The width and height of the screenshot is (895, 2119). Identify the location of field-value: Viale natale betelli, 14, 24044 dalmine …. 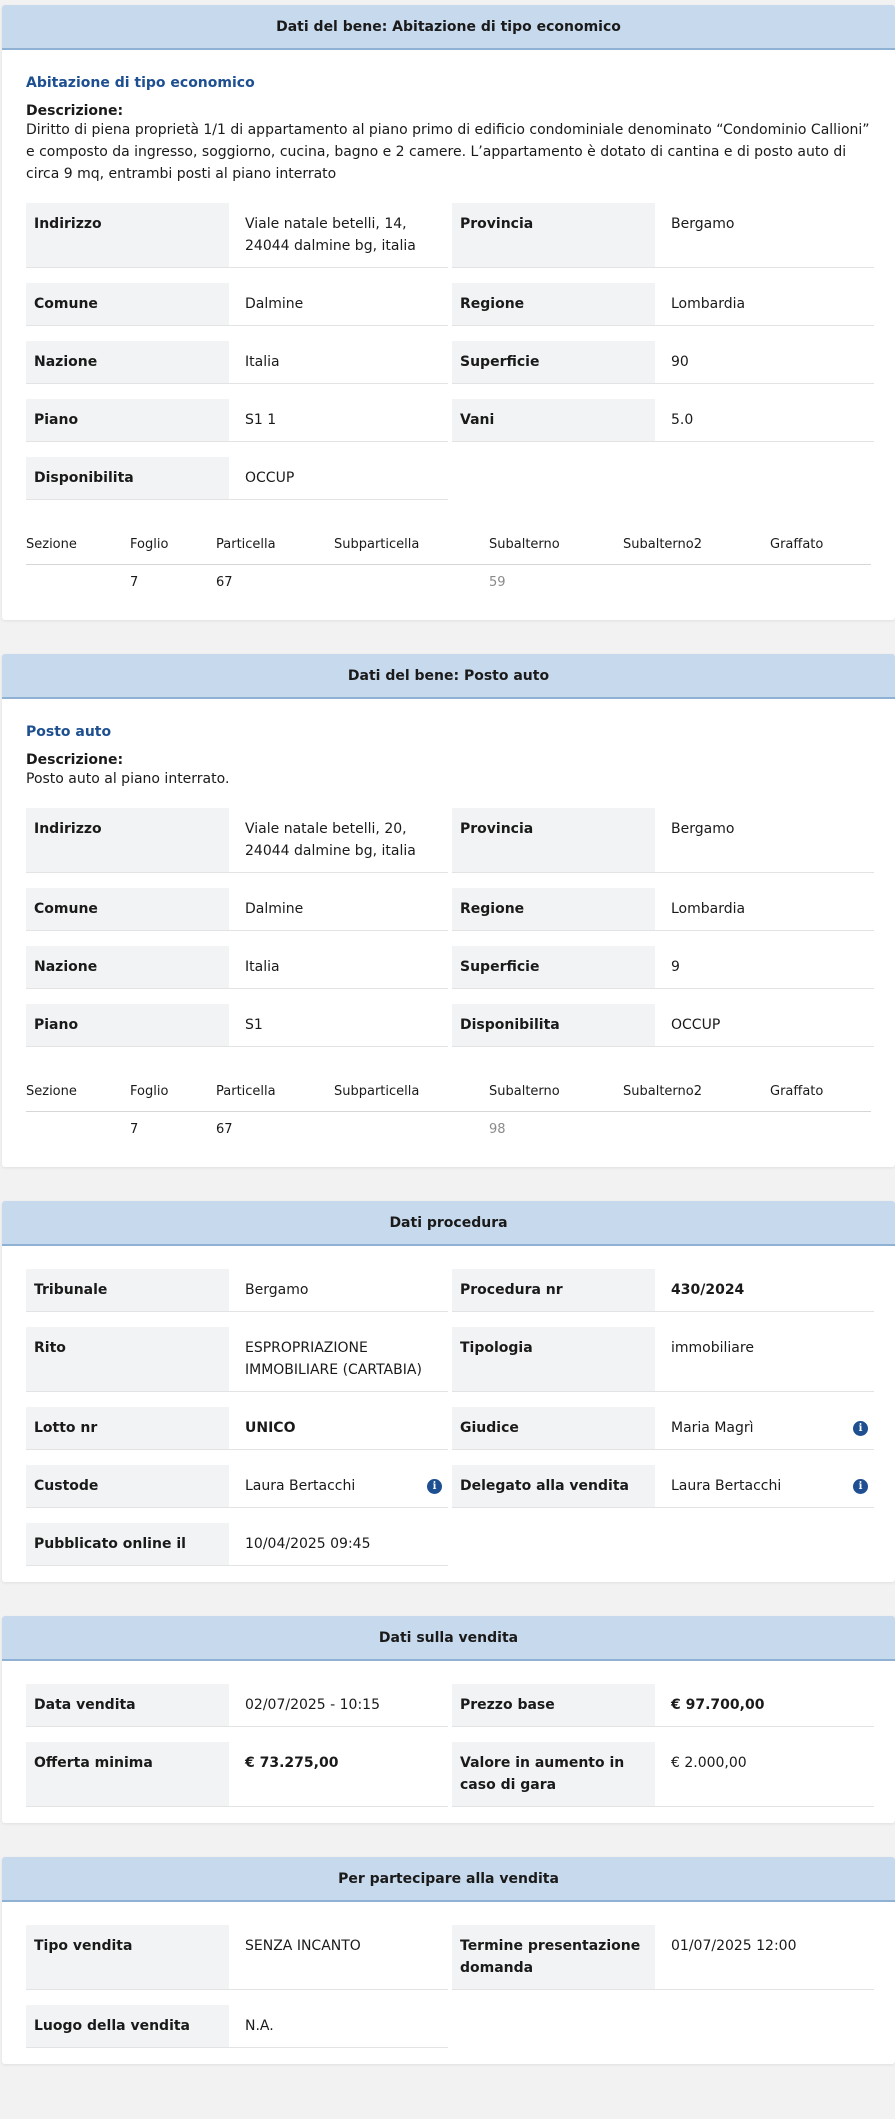
(330, 235).